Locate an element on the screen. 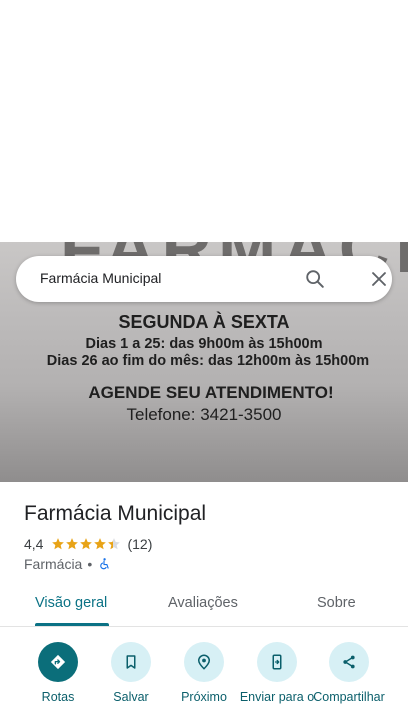 The height and width of the screenshot is (726, 408). wheelchair-icon is located at coordinates (104, 564).